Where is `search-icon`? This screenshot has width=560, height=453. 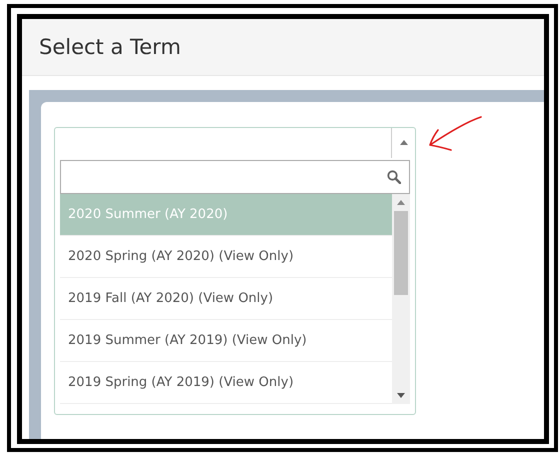
search-icon is located at coordinates (394, 177).